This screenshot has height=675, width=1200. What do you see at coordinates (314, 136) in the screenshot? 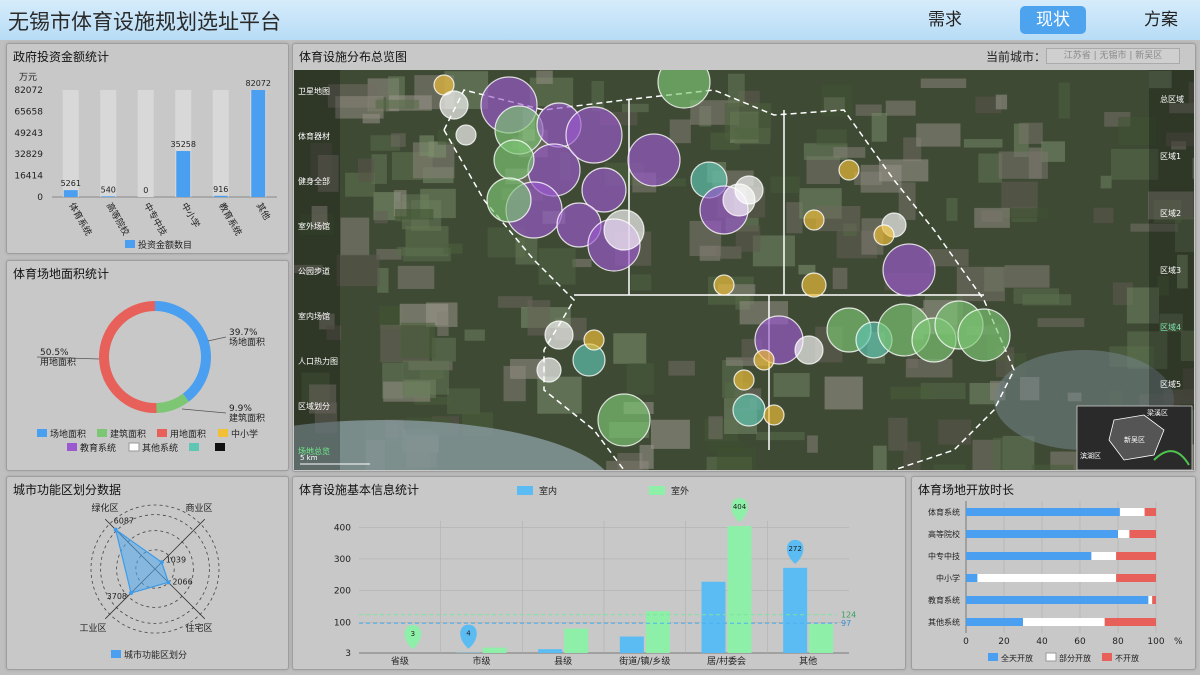
I see `map-layer-menu-item: 体育器材` at bounding box center [314, 136].